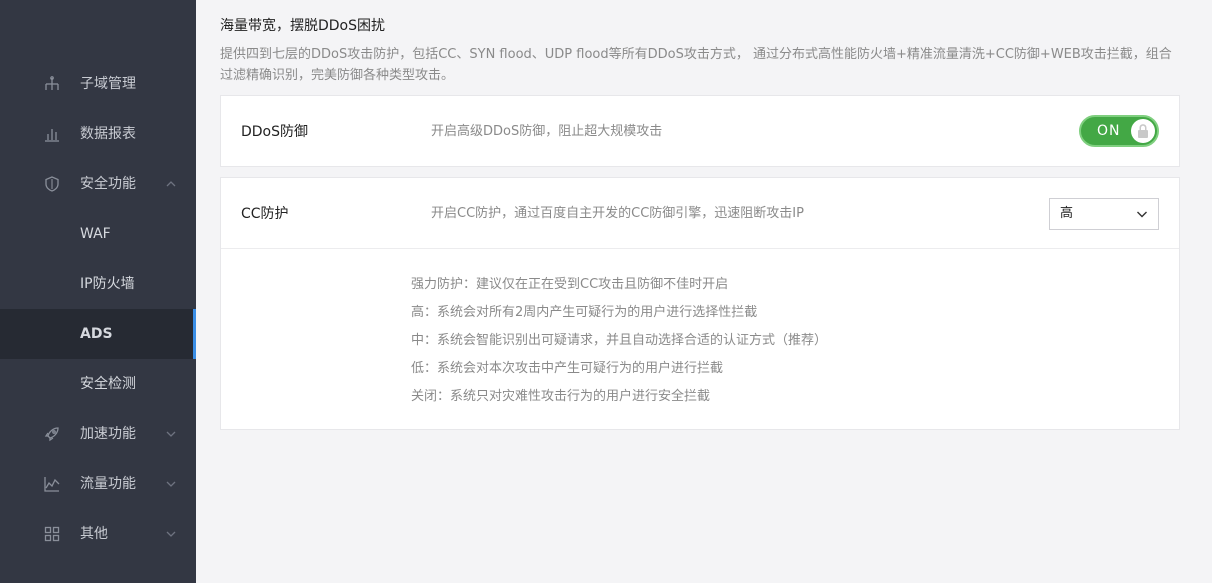 The image size is (1212, 583). I want to click on ddos-setting-description: 开启高级DDoS防御，阻止超大规模攻击, so click(547, 131).